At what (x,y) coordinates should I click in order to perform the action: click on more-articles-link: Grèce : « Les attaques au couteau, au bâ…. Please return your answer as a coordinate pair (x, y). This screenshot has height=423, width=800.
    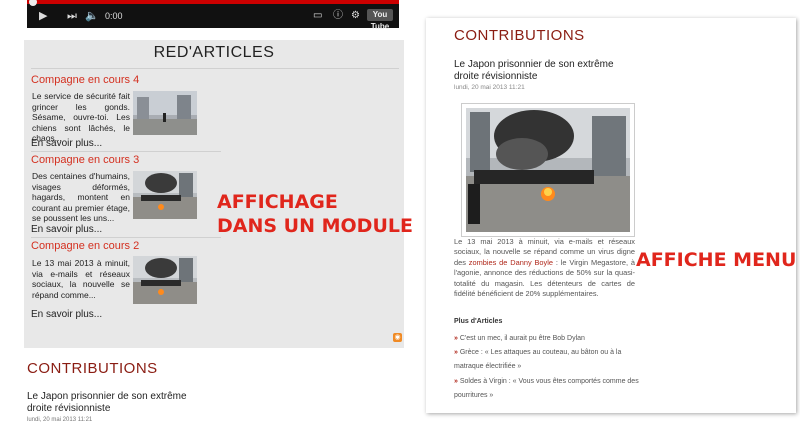
    Looking at the image, I should click on (537, 359).